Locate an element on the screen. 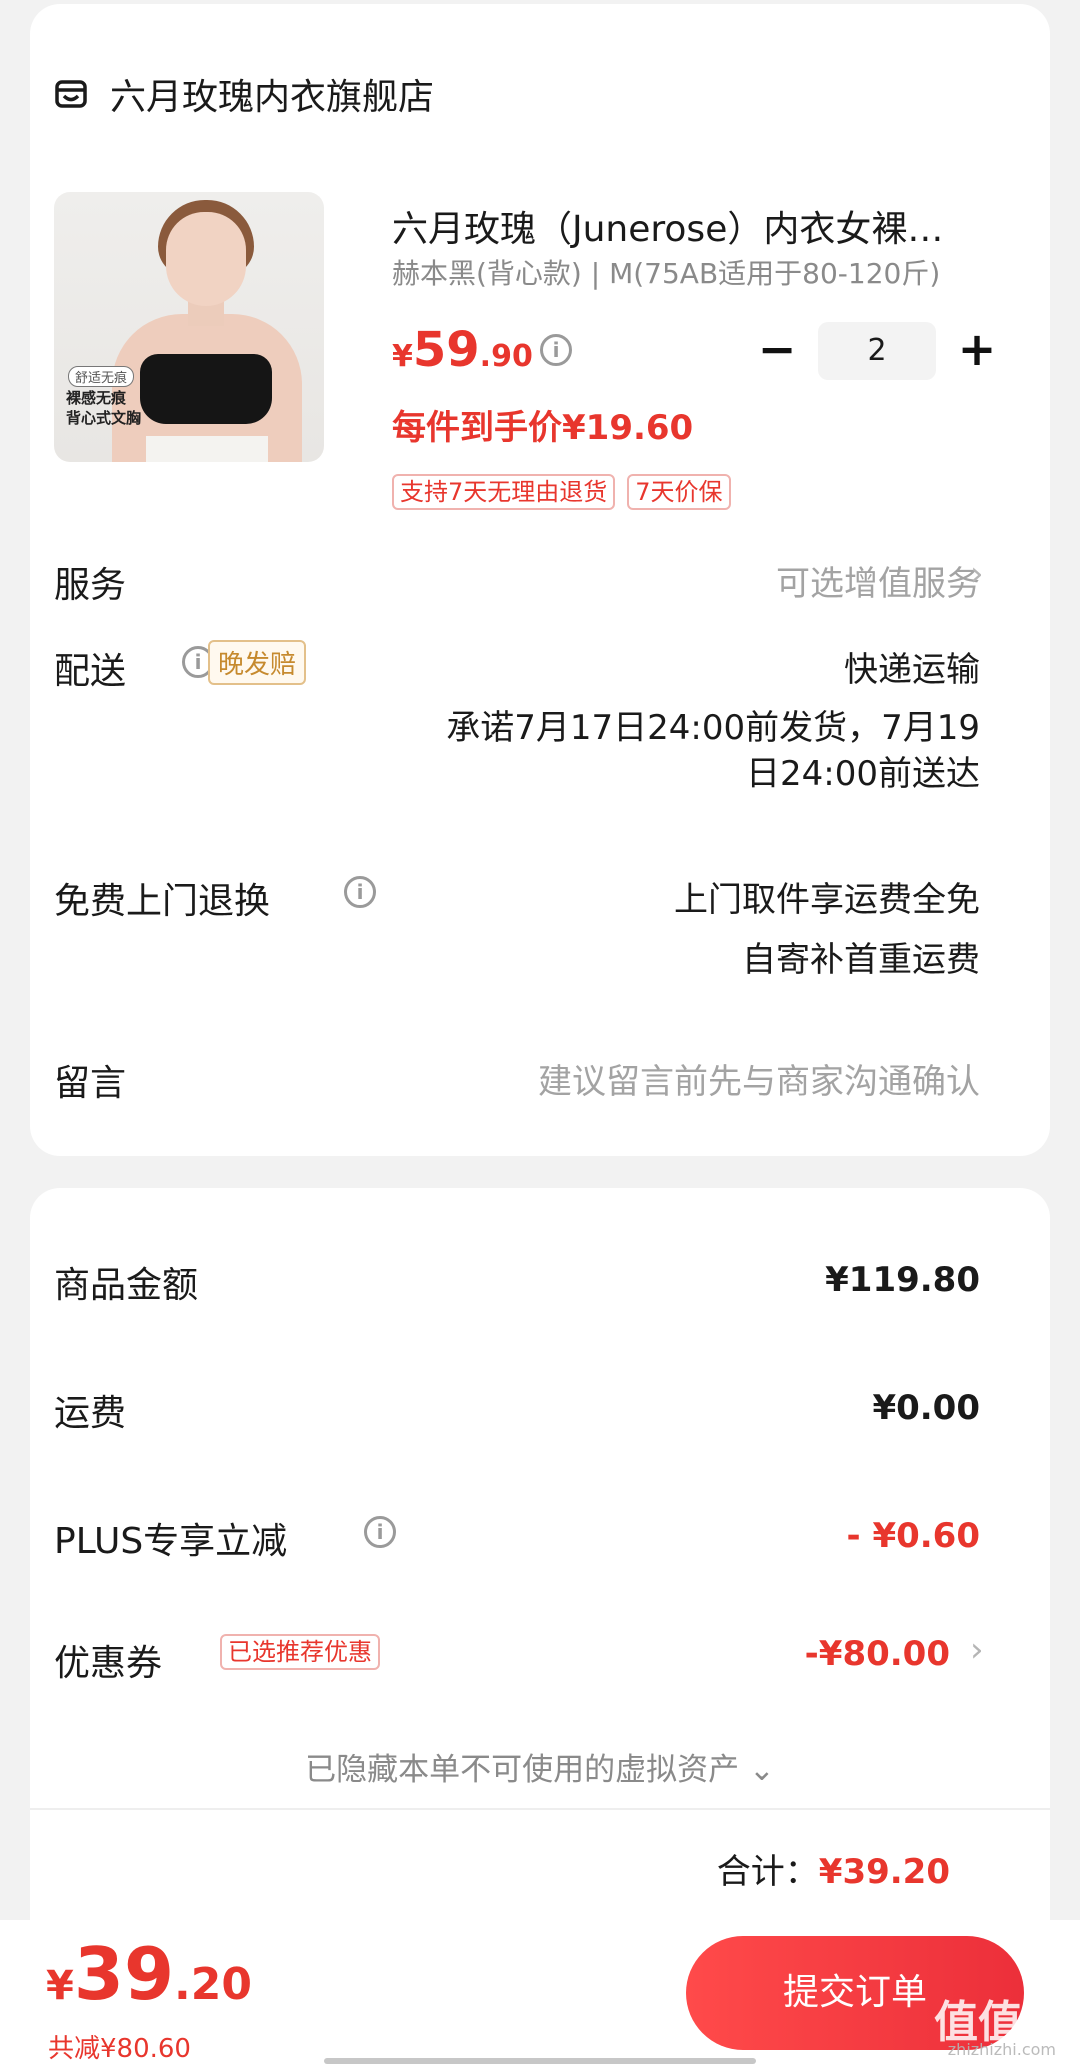 This screenshot has height=2070, width=1080. plus-discount-label: PLUS专享立减 is located at coordinates (171, 1541).